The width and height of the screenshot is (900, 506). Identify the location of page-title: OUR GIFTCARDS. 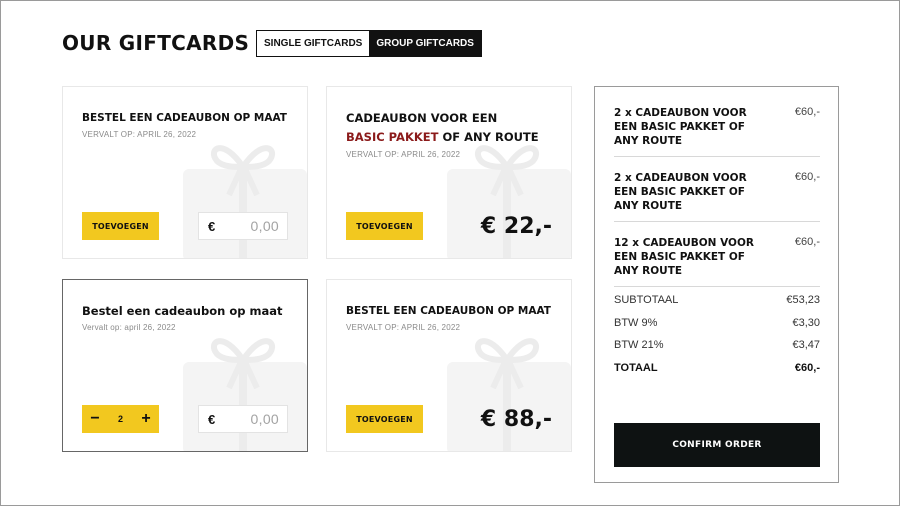
(156, 43).